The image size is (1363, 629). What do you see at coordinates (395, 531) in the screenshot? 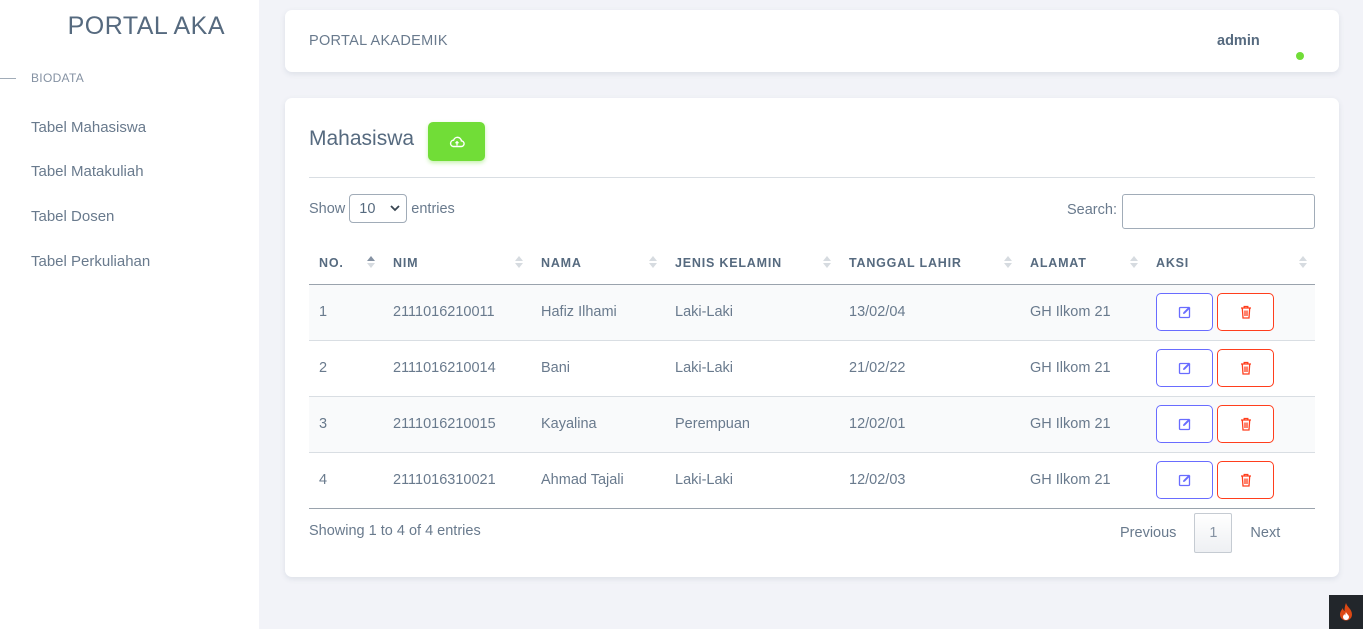
I see `table-info: Showing 1 to 4 of 4 entries` at bounding box center [395, 531].